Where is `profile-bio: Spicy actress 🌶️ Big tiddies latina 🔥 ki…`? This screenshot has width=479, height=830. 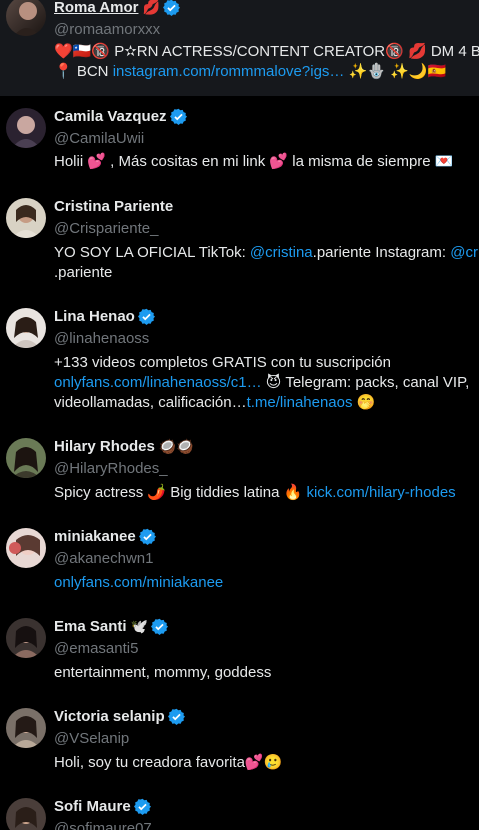
profile-bio: Spicy actress 🌶️ Big tiddies latina 🔥 ki… is located at coordinates (266, 493).